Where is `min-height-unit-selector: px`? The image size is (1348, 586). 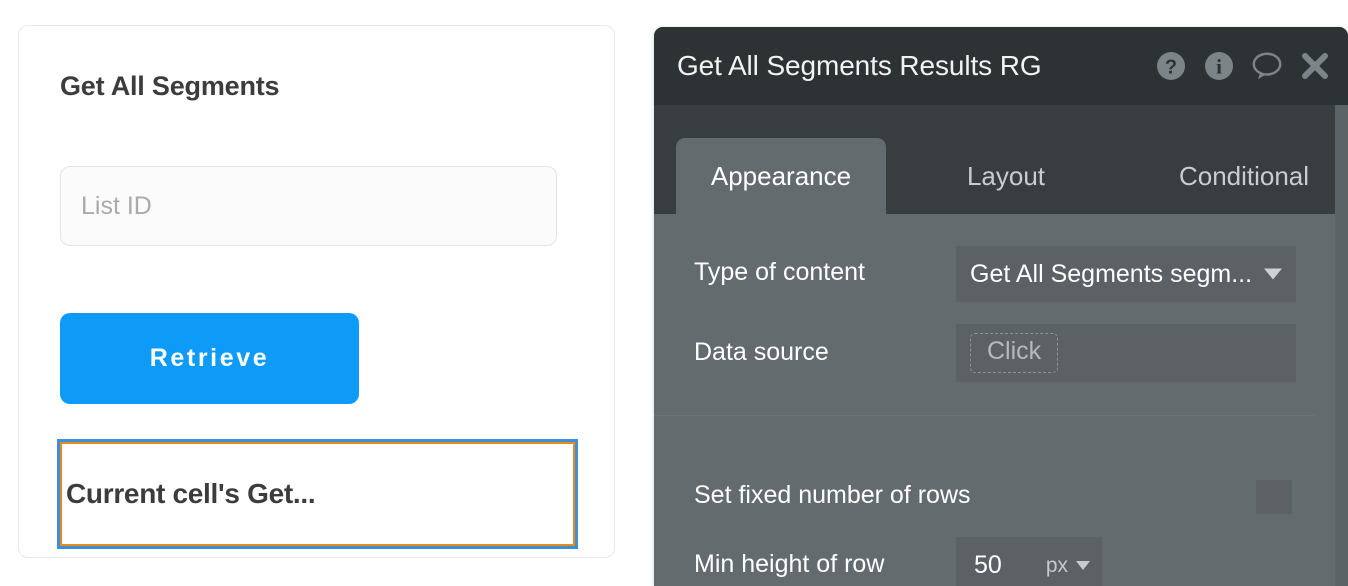 min-height-unit-selector: px is located at coordinates (1068, 561).